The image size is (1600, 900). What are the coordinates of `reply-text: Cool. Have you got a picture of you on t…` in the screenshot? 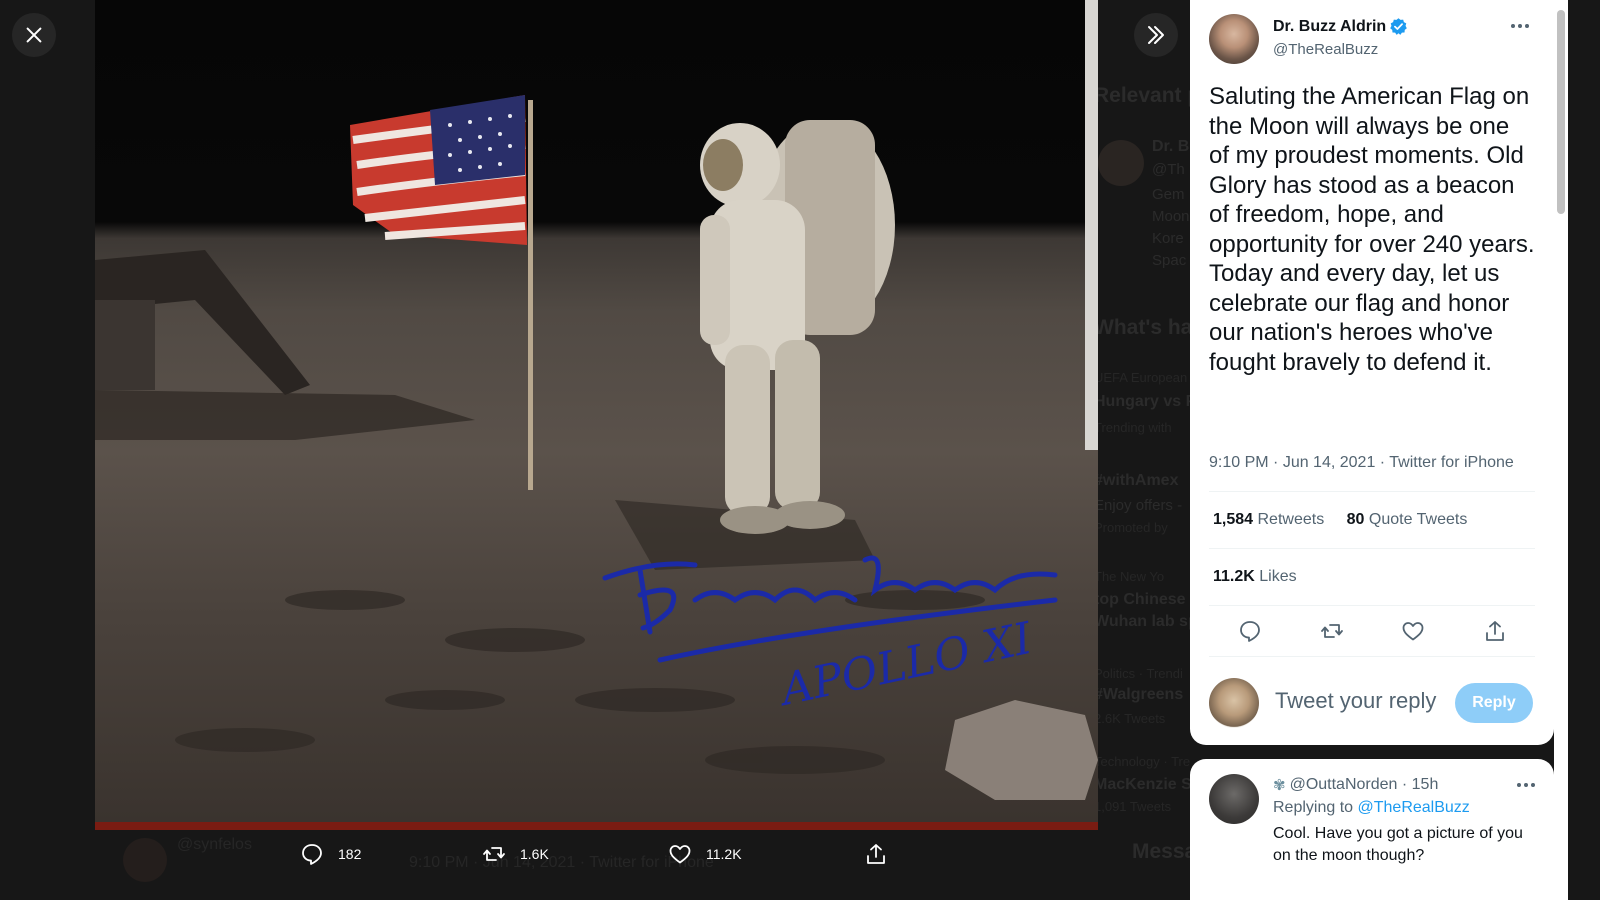 It's located at (1398, 844).